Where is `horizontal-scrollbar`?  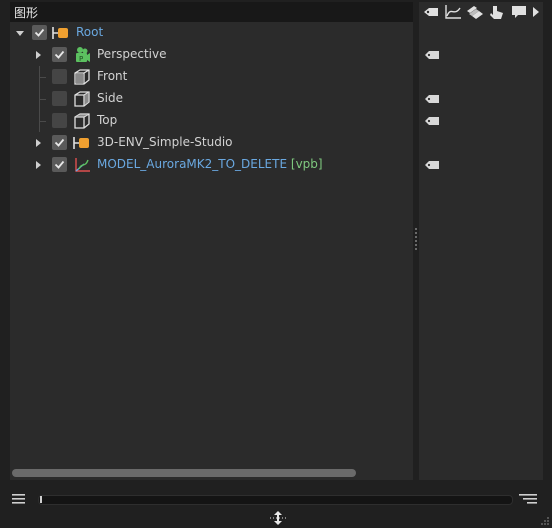
horizontal-scrollbar is located at coordinates (184, 473).